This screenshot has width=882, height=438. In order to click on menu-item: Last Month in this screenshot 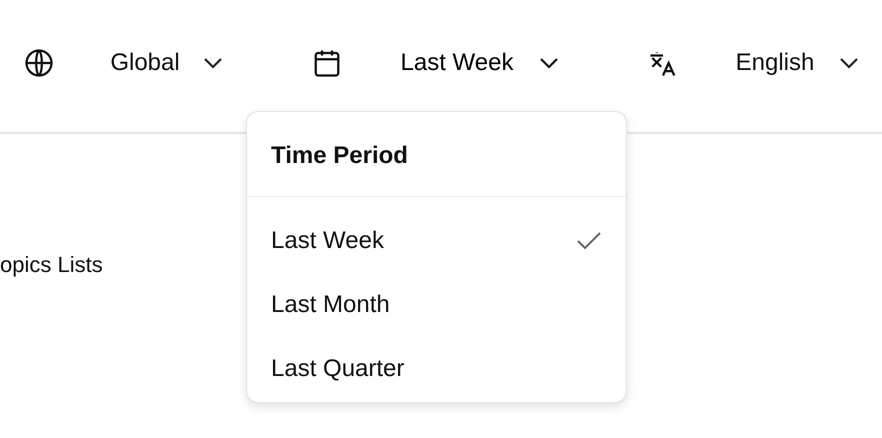, I will do `click(436, 305)`.